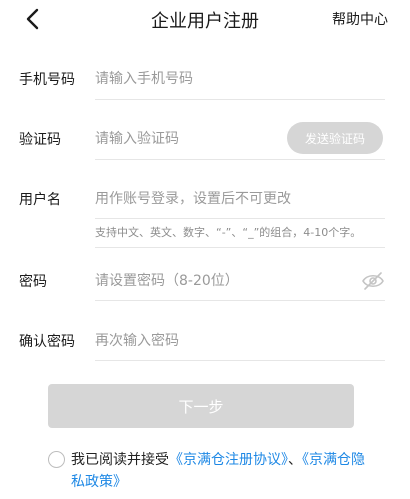 The image size is (410, 499). I want to click on eye-slash-icon, so click(373, 281).